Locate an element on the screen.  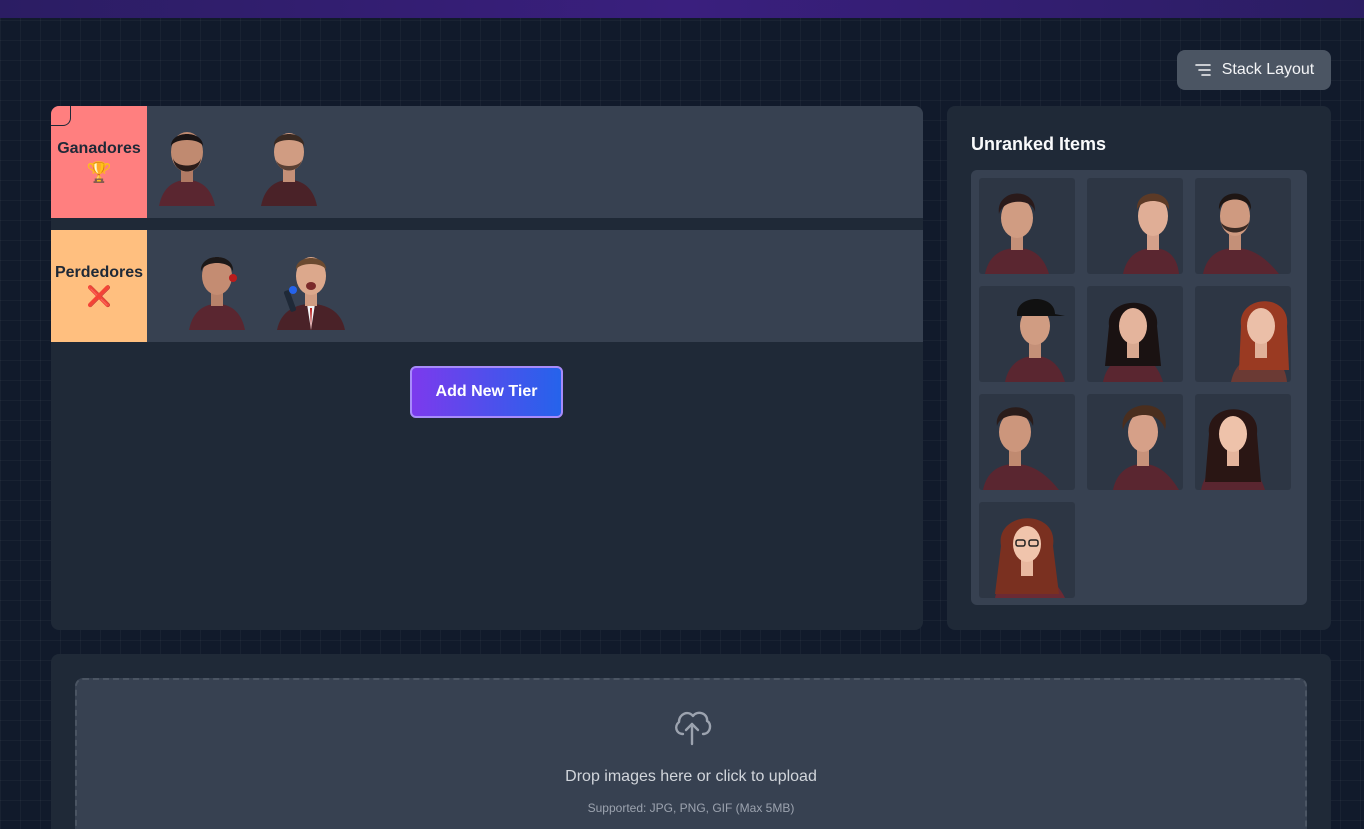
stack-layout-button: Stack Layout is located at coordinates (1254, 70).